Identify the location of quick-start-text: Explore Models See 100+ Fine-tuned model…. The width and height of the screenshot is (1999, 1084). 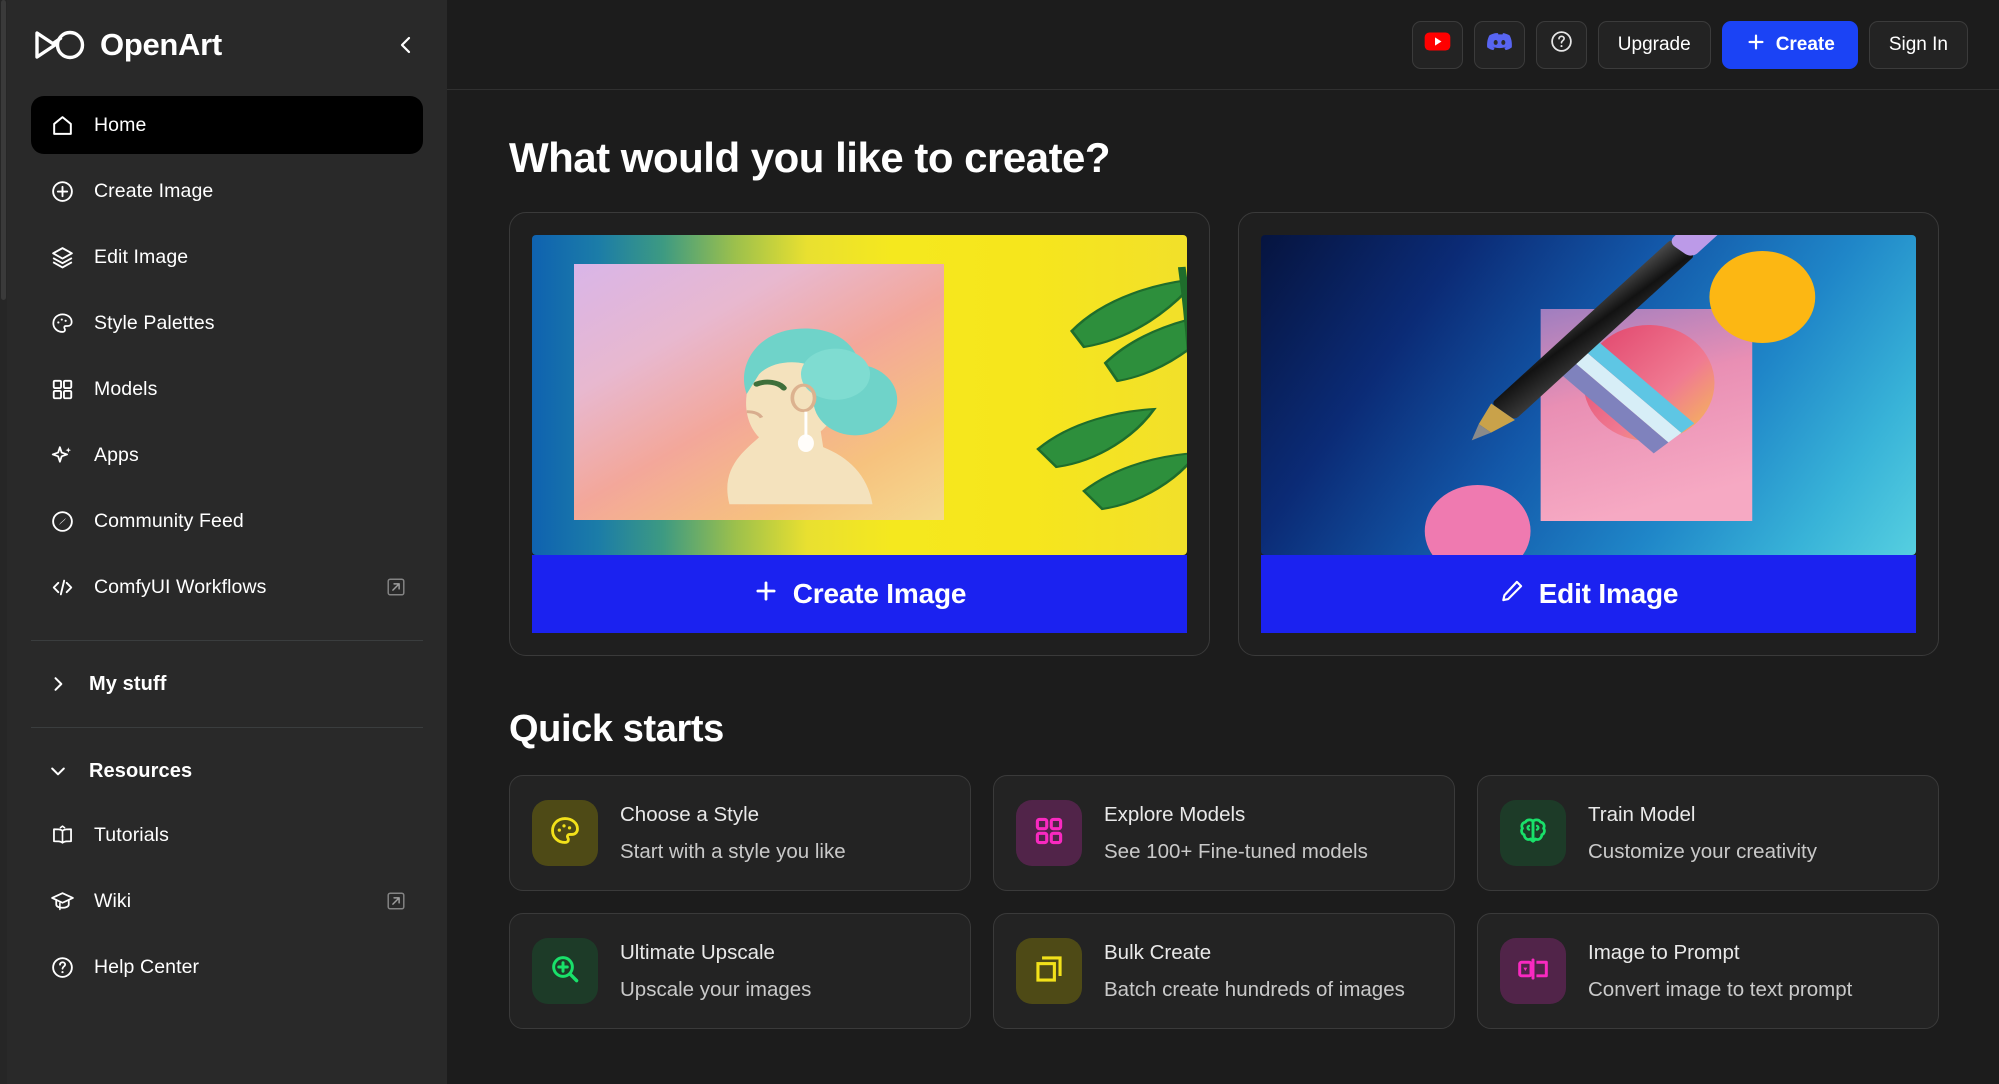
(1236, 833).